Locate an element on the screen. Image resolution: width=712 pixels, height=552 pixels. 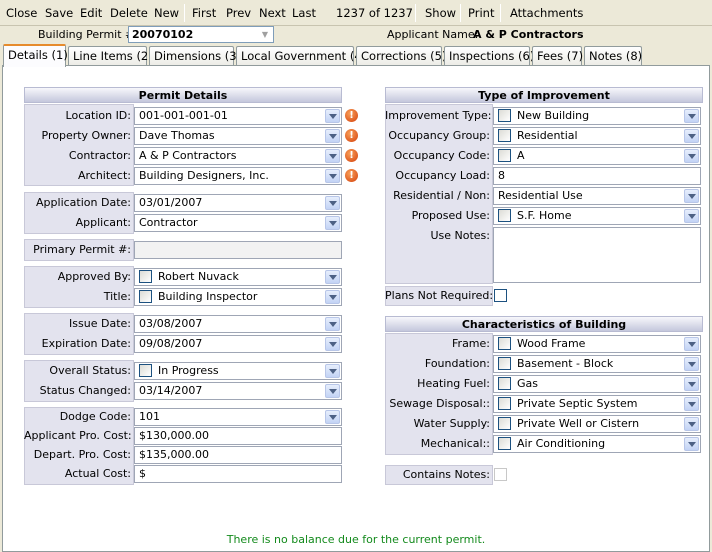
occupancy-load-field: 8 is located at coordinates (597, 176).